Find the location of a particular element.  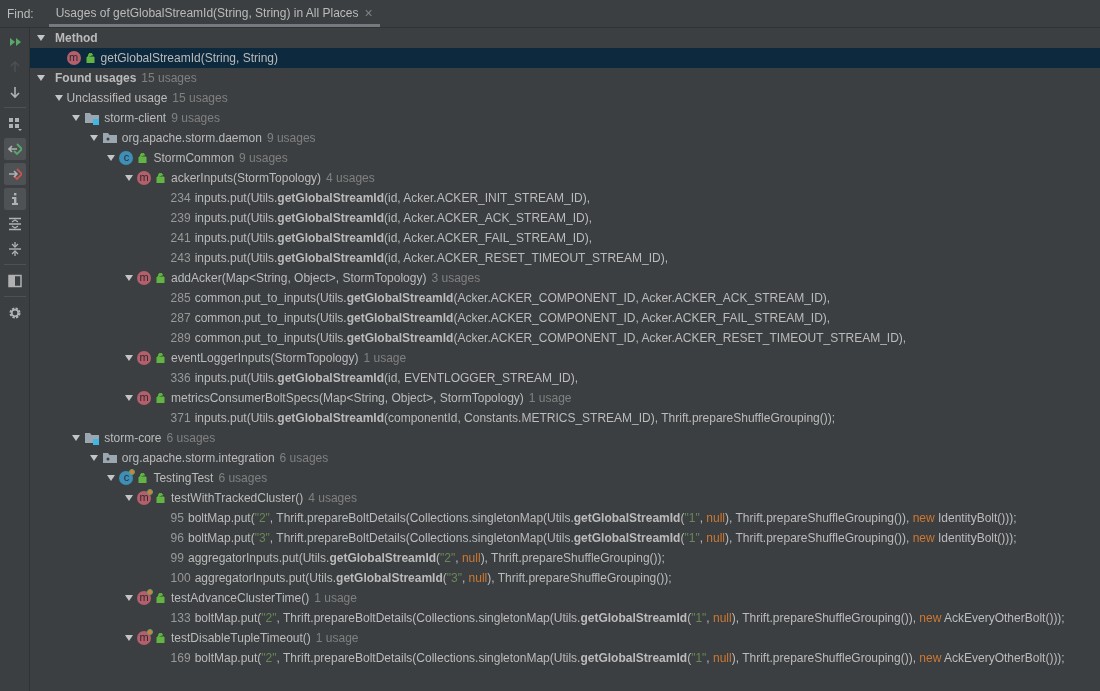

code-line: boltMap.put("3", Thrift.prepareBoltDetails(Collections.singletonMap(Utils.getGlobalStreamId("1", null), Thrift.prepareShuffleGrouping()), new IdentityBolt())); is located at coordinates (602, 538).